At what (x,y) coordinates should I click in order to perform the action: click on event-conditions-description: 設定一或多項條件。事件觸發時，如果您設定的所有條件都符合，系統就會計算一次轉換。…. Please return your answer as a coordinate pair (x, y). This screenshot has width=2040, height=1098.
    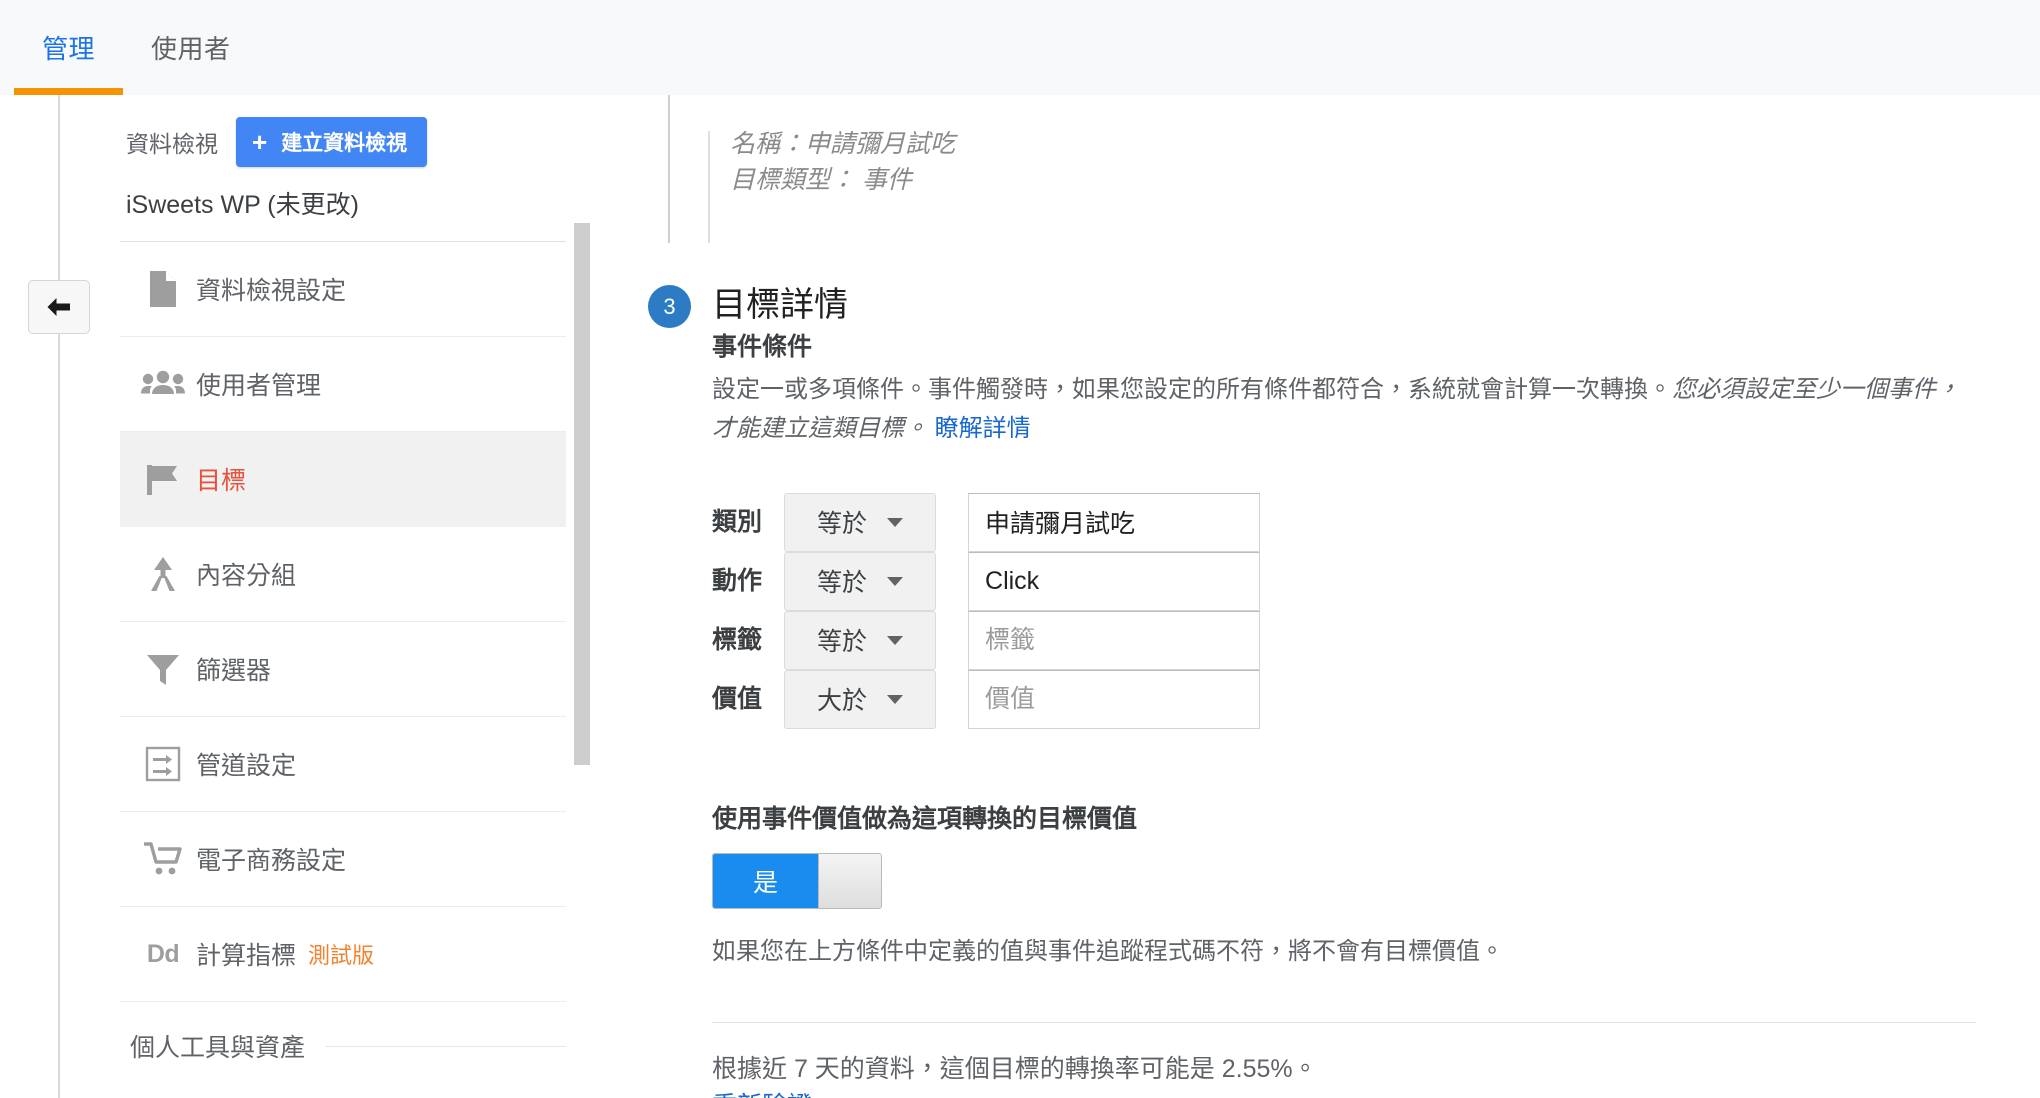
    Looking at the image, I should click on (1342, 410).